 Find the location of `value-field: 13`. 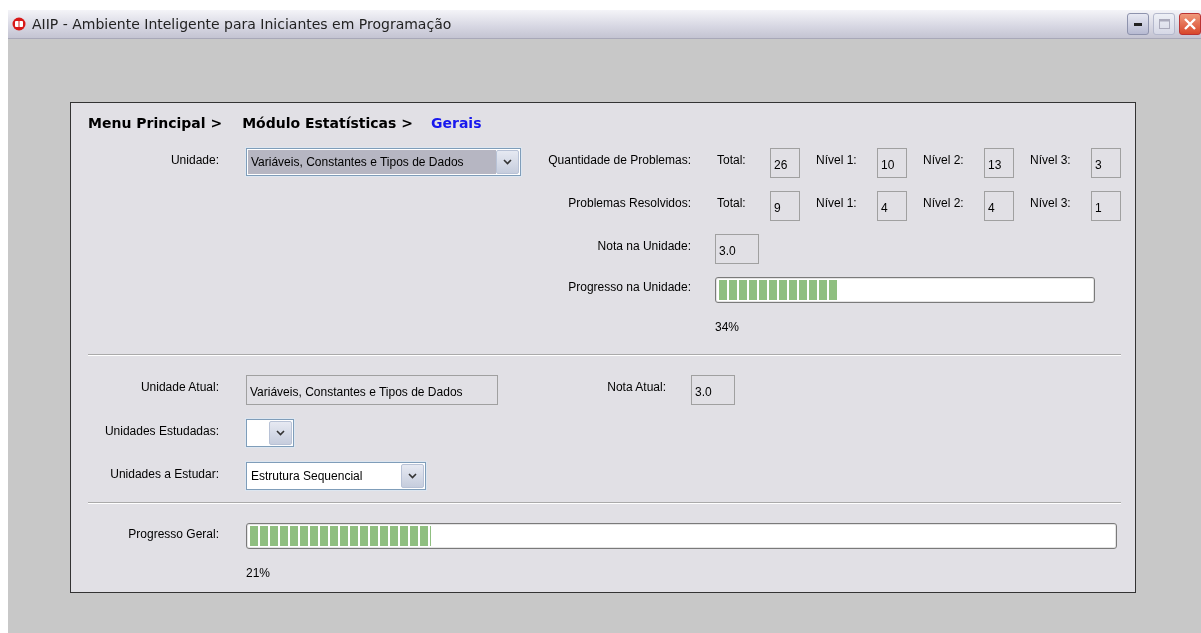

value-field: 13 is located at coordinates (999, 163).